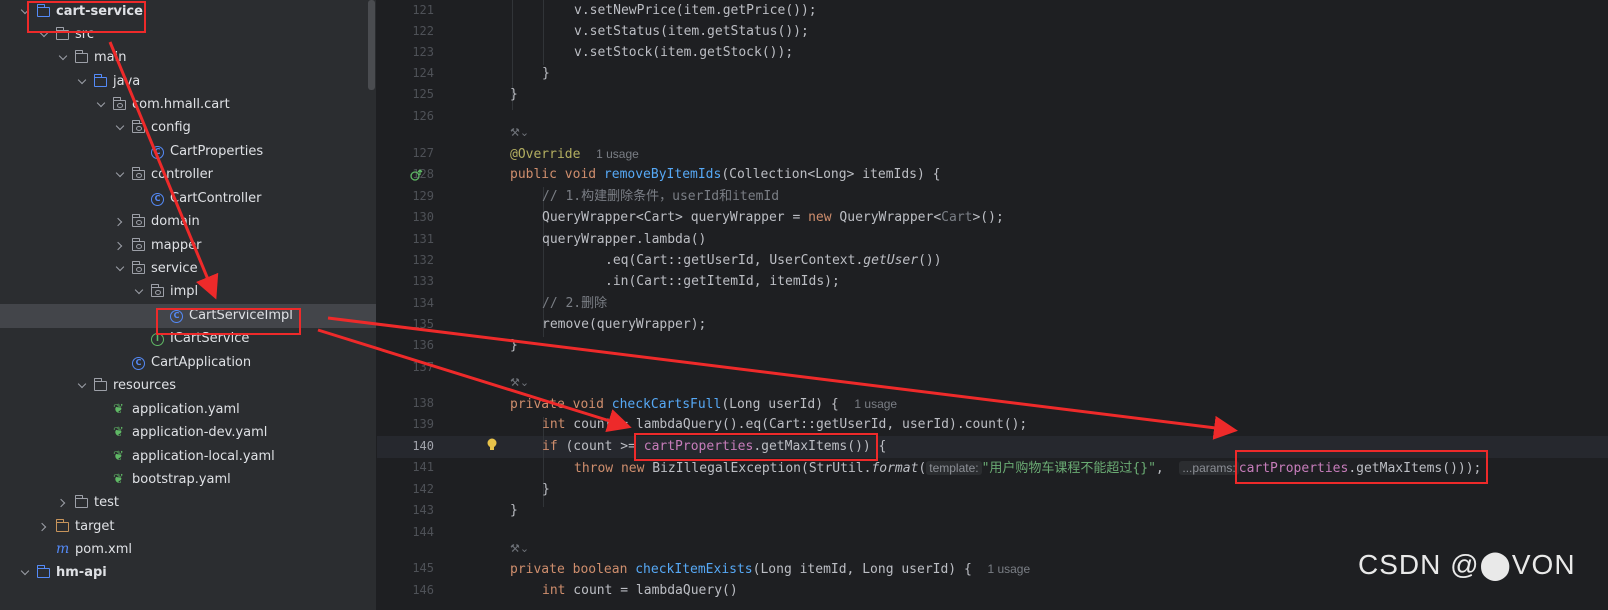 The image size is (1608, 610). I want to click on tree-item-label: domain, so click(175, 221).